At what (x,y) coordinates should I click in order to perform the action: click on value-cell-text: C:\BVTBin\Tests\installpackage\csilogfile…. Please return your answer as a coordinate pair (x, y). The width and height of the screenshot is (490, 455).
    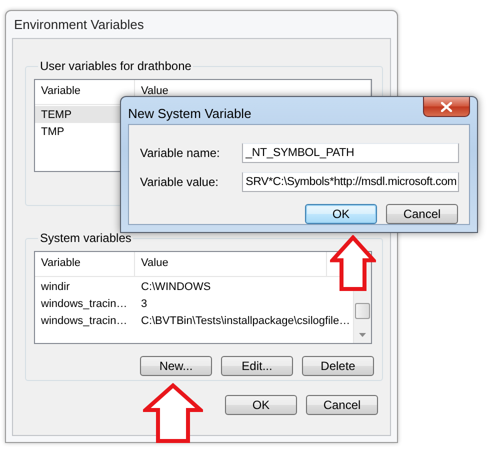
    Looking at the image, I should click on (246, 320).